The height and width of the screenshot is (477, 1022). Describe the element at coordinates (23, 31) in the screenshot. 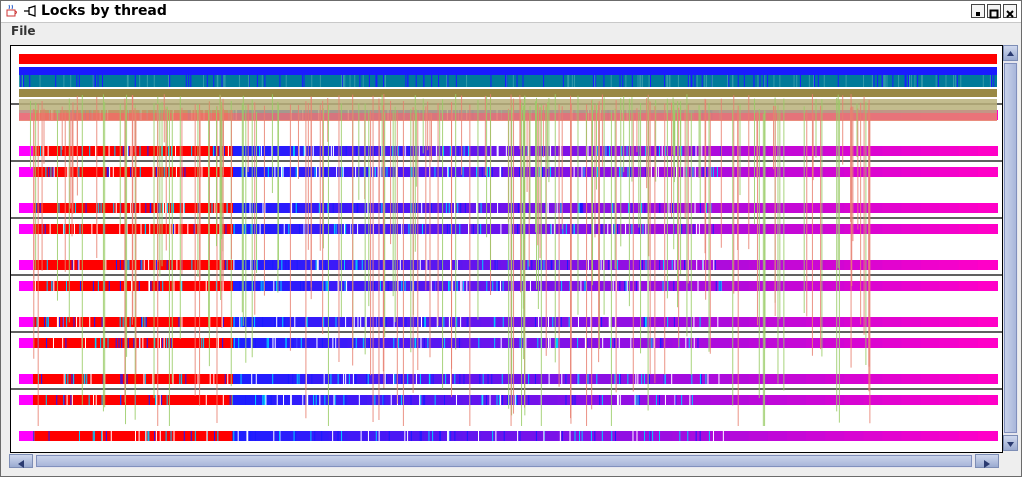

I see `menu-file: File` at that location.